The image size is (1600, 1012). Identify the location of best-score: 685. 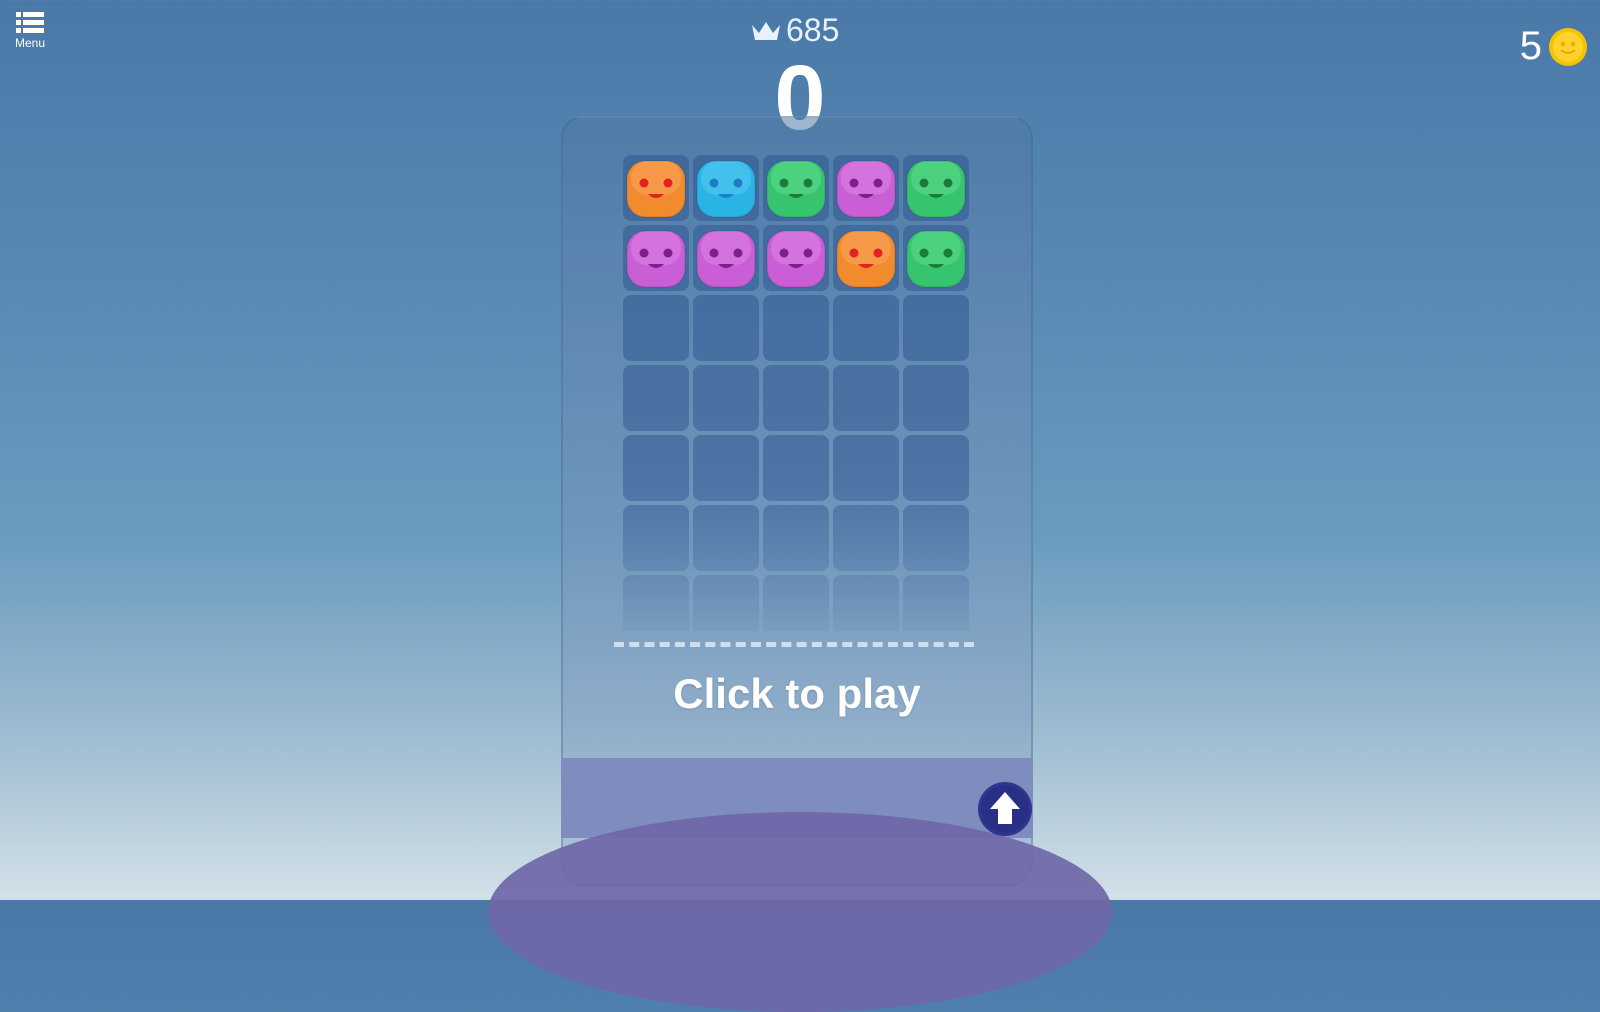
(794, 30).